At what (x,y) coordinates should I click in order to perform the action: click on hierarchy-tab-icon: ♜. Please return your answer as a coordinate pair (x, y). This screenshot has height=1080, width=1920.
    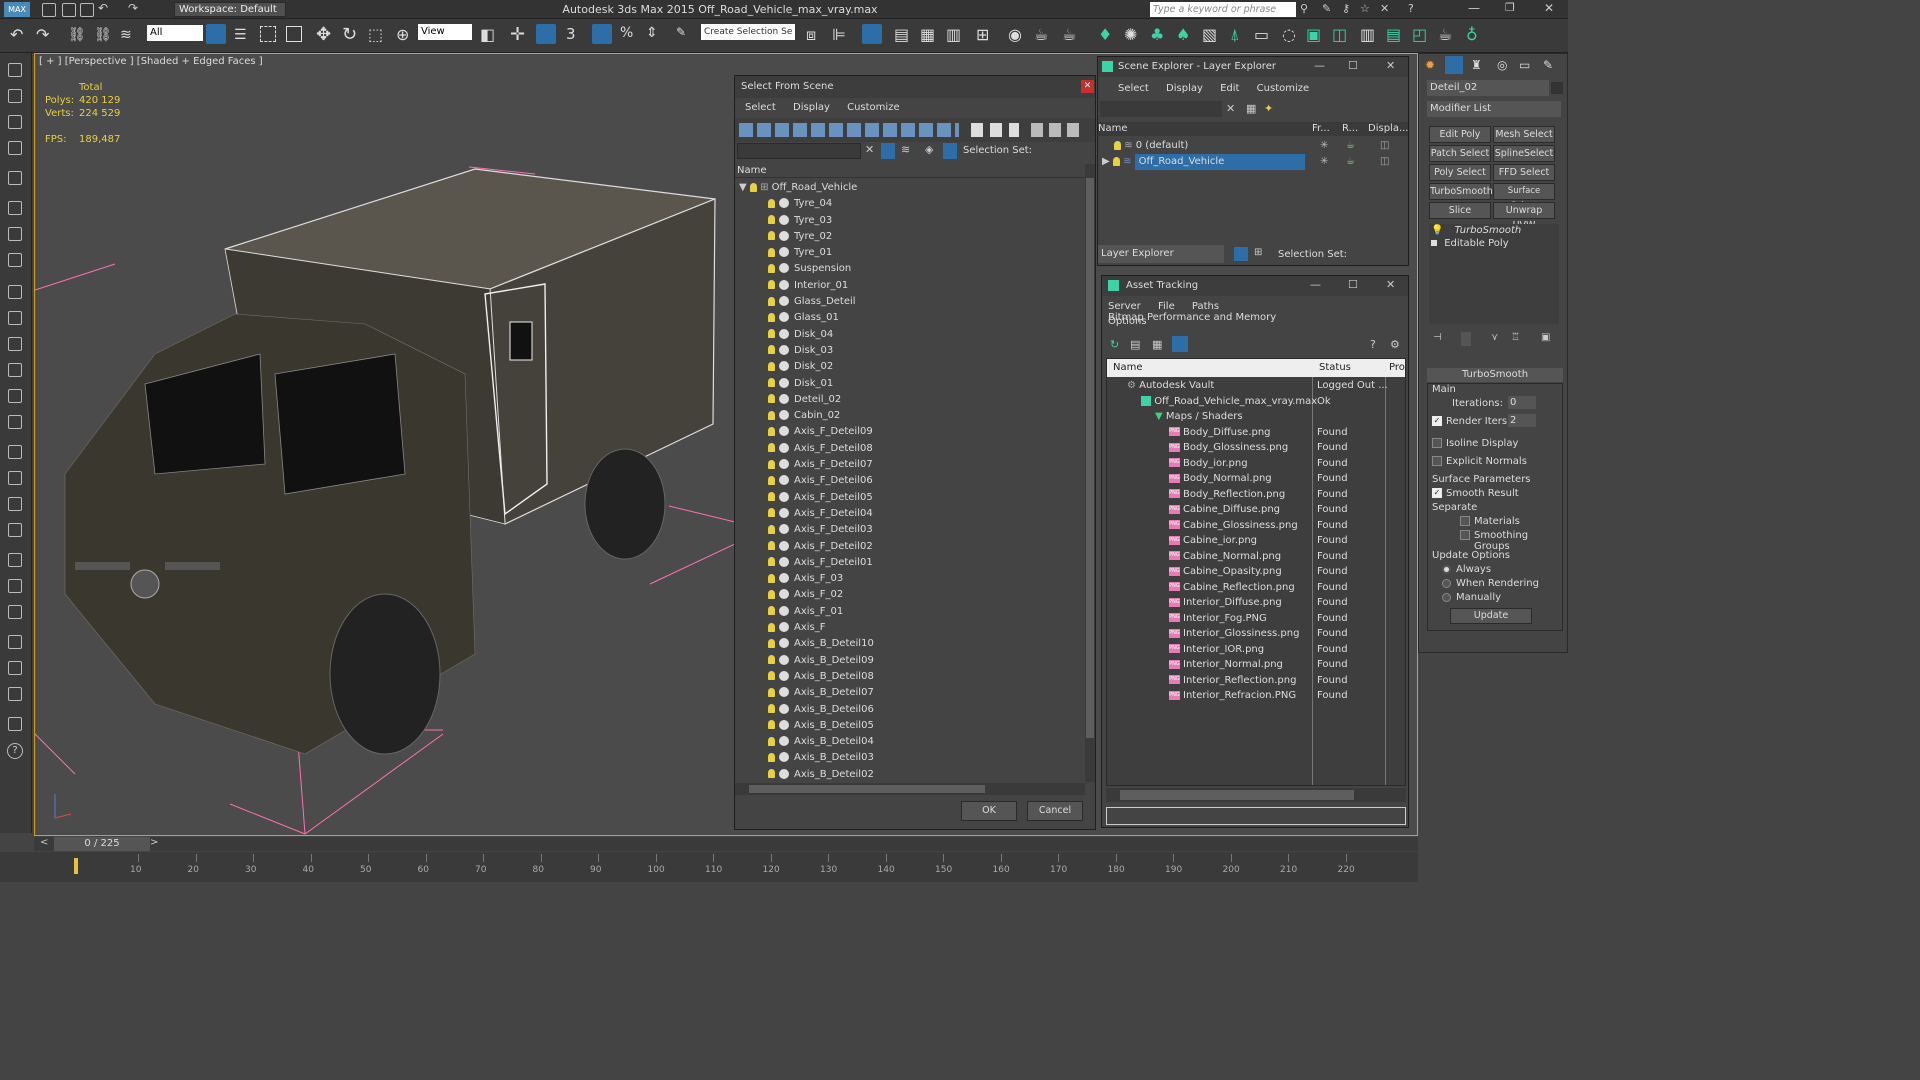
    Looking at the image, I should click on (1476, 65).